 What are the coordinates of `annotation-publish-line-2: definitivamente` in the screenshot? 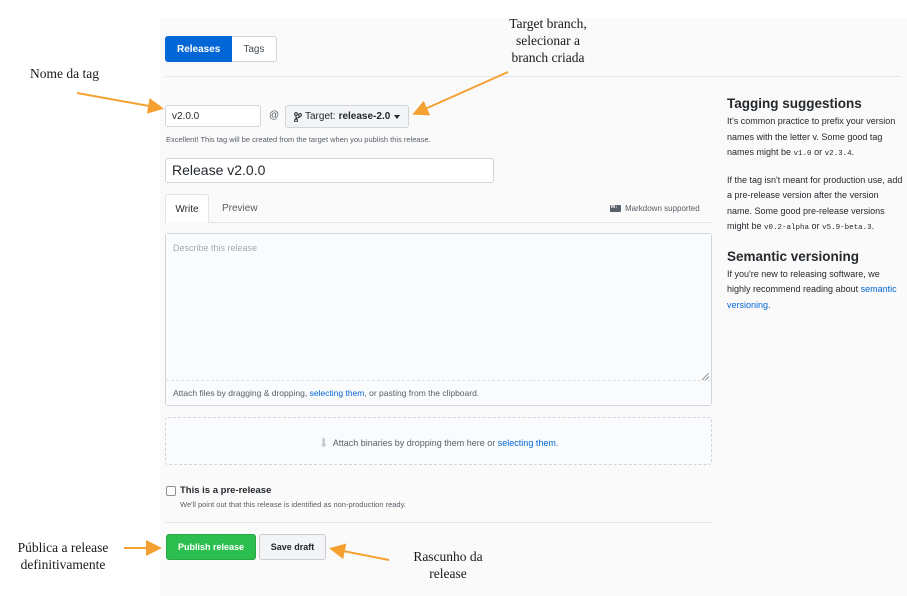 It's located at (63, 564).